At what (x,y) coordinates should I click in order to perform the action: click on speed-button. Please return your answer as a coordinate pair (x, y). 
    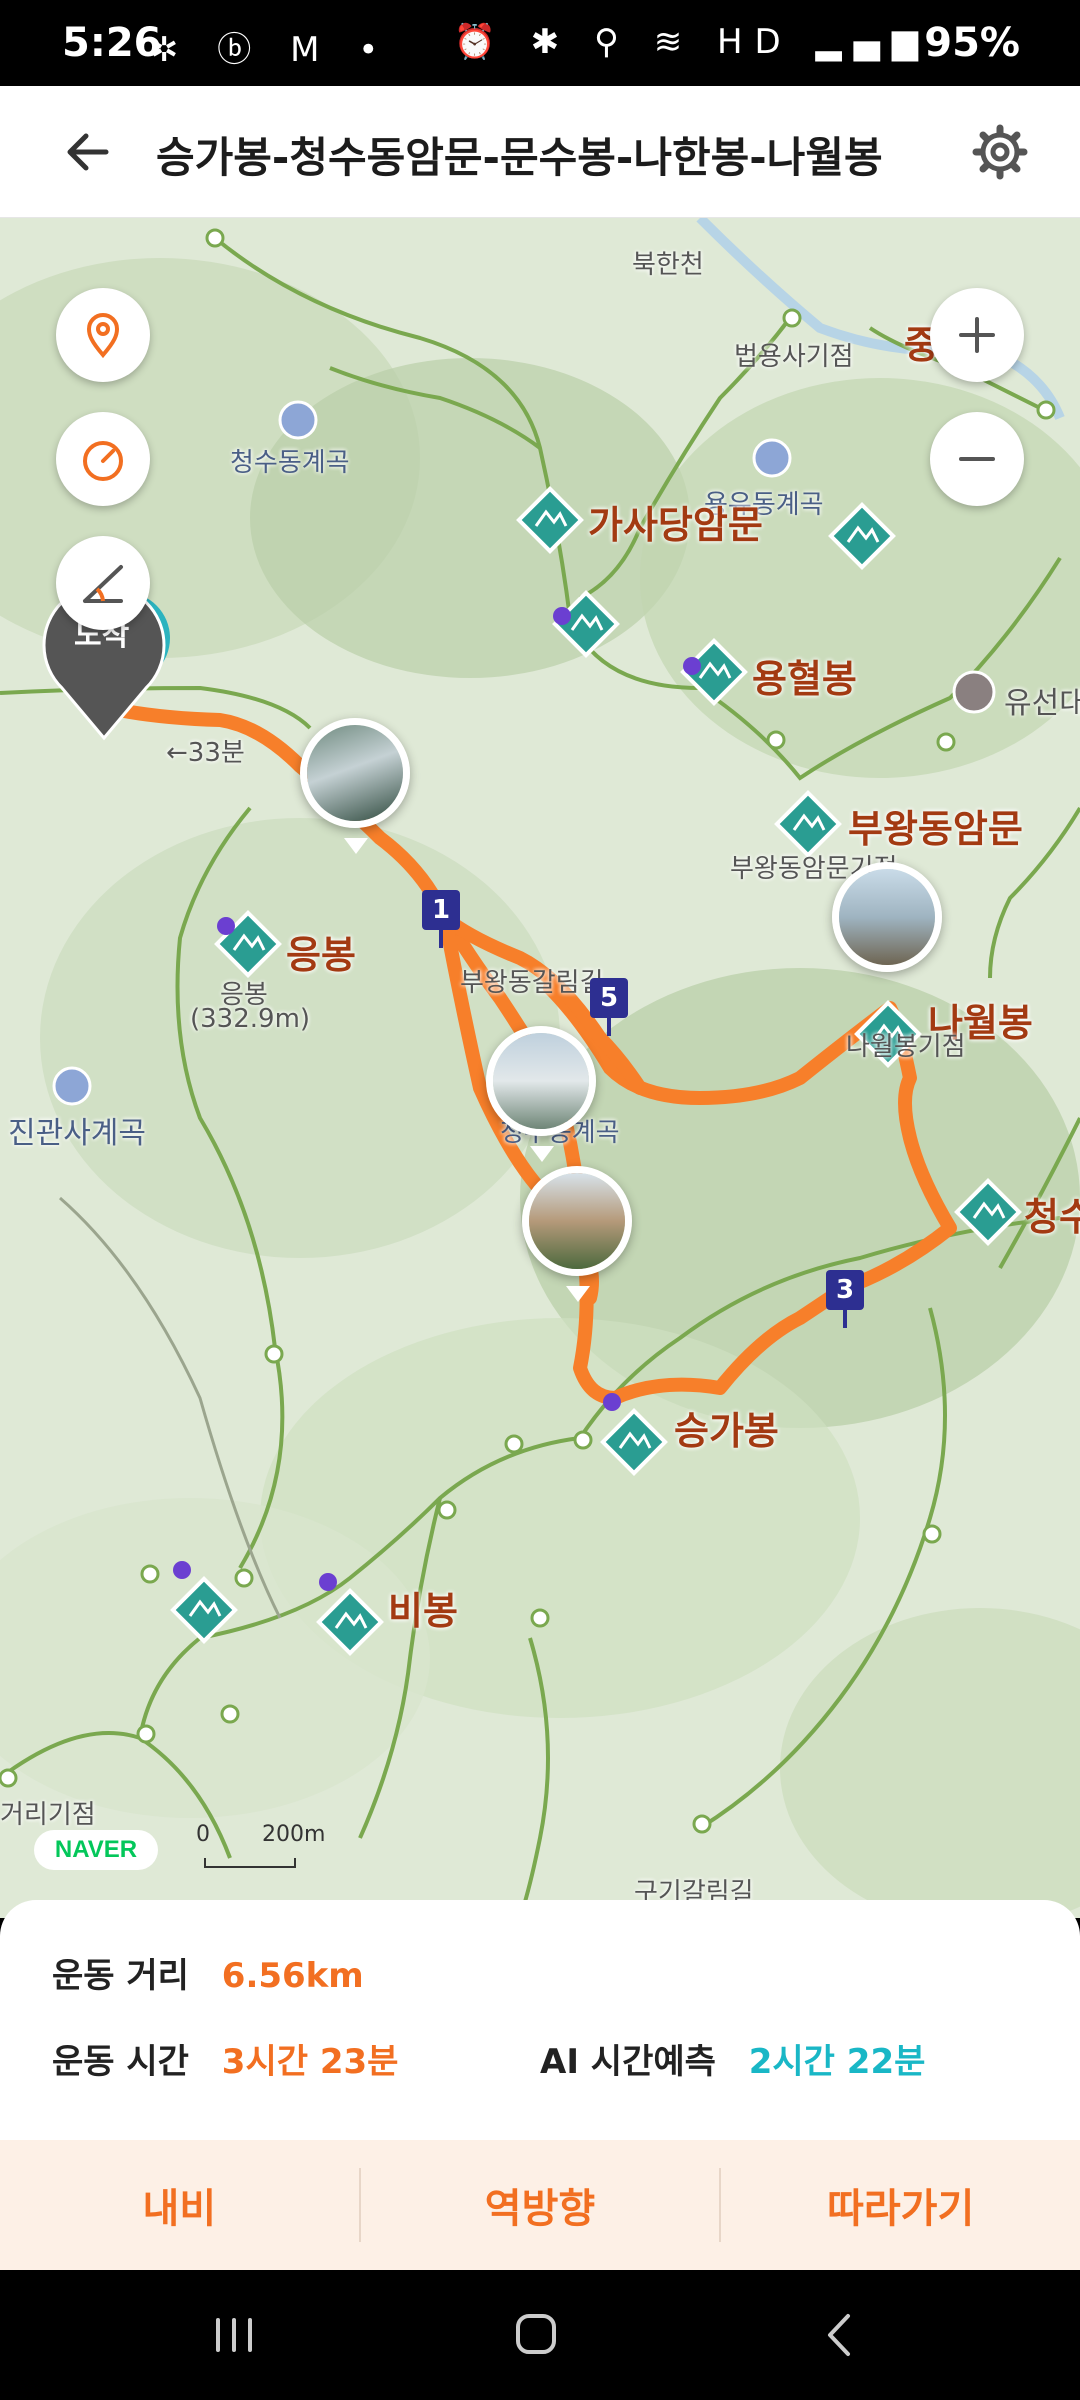
    Looking at the image, I should click on (103, 459).